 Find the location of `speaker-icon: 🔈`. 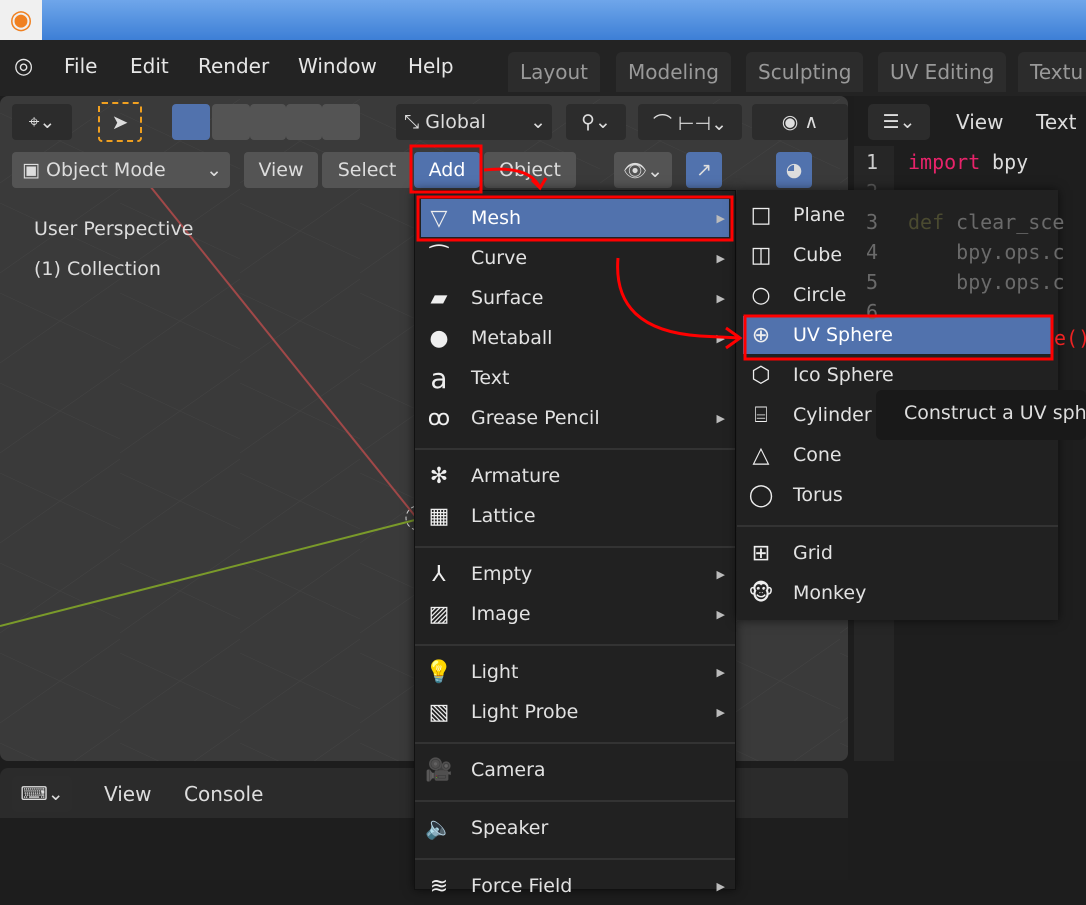

speaker-icon: 🔈 is located at coordinates (439, 828).